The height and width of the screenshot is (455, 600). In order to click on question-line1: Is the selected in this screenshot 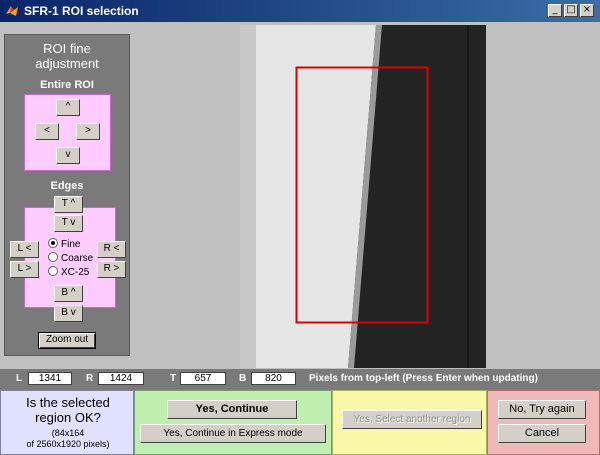, I will do `click(68, 402)`.